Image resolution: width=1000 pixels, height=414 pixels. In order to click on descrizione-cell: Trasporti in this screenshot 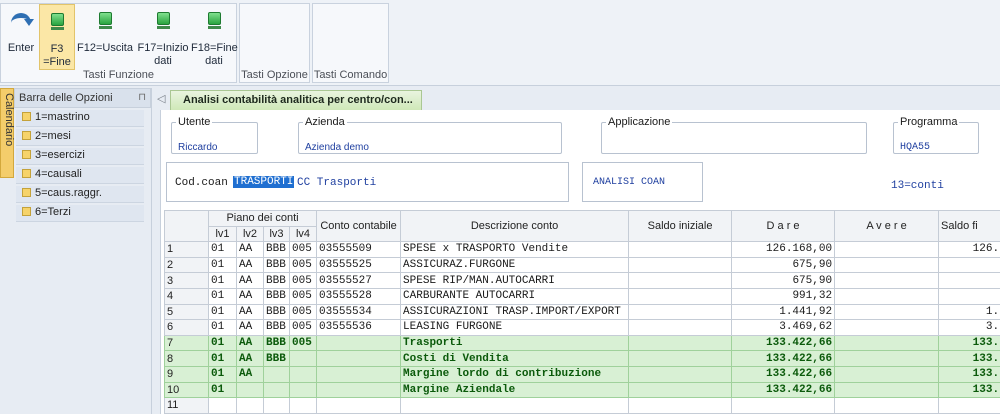, I will do `click(515, 343)`.